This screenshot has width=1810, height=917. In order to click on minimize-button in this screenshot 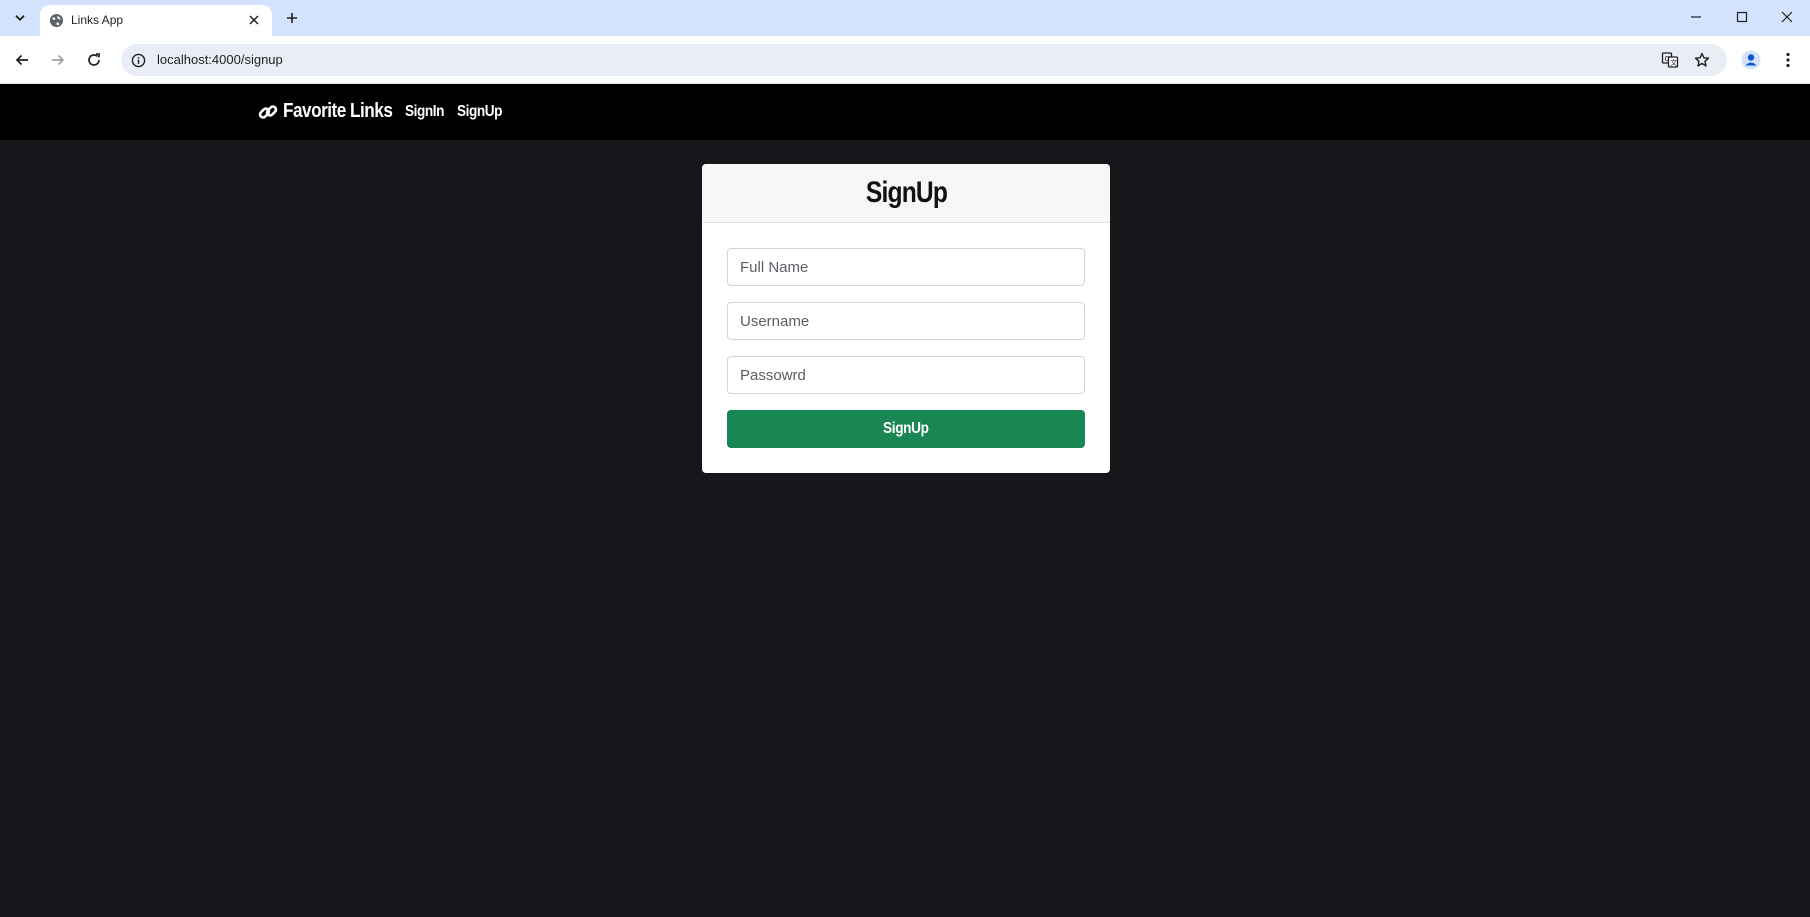, I will do `click(1696, 17)`.